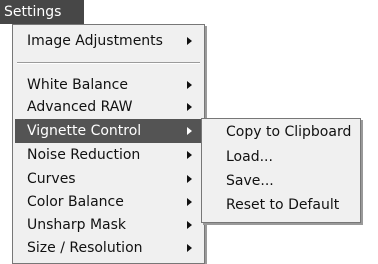 This screenshot has height=264, width=378. I want to click on menu-item-advanced-raw: Advanced RAW, so click(108, 107).